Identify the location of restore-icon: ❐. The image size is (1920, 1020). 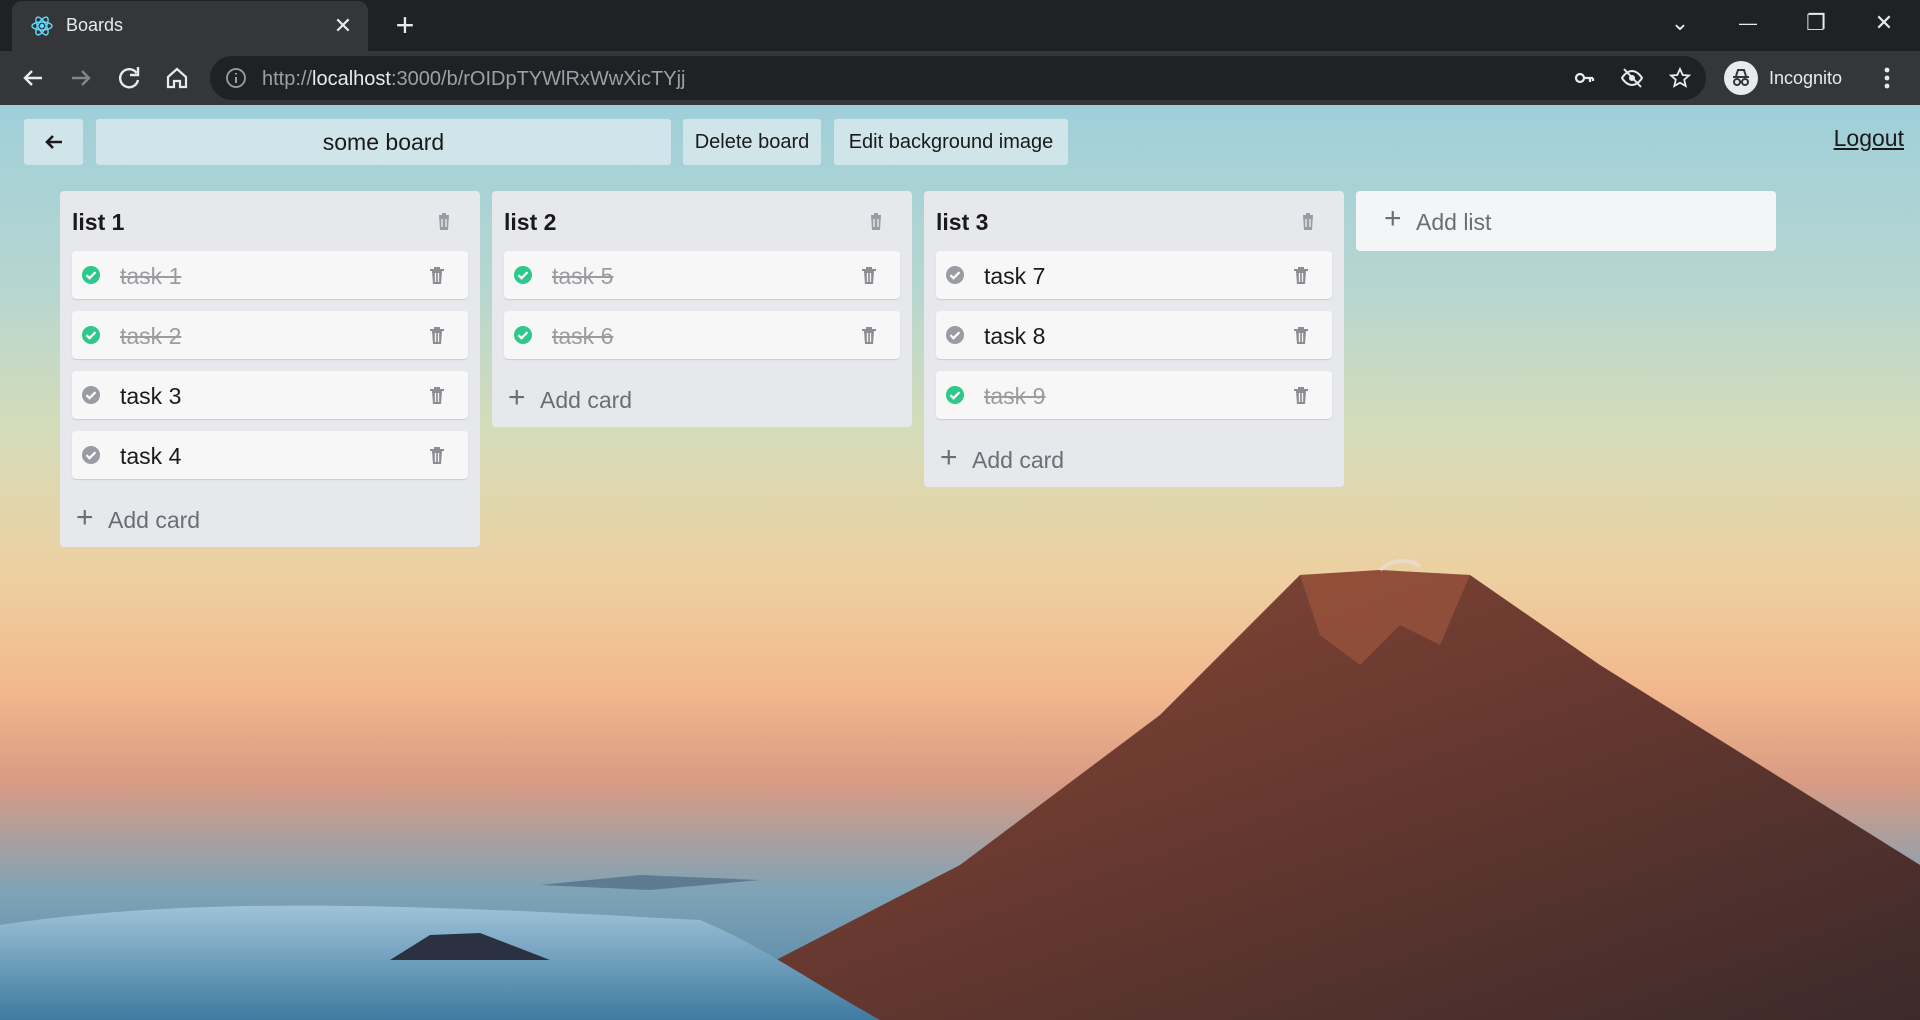
(1816, 24).